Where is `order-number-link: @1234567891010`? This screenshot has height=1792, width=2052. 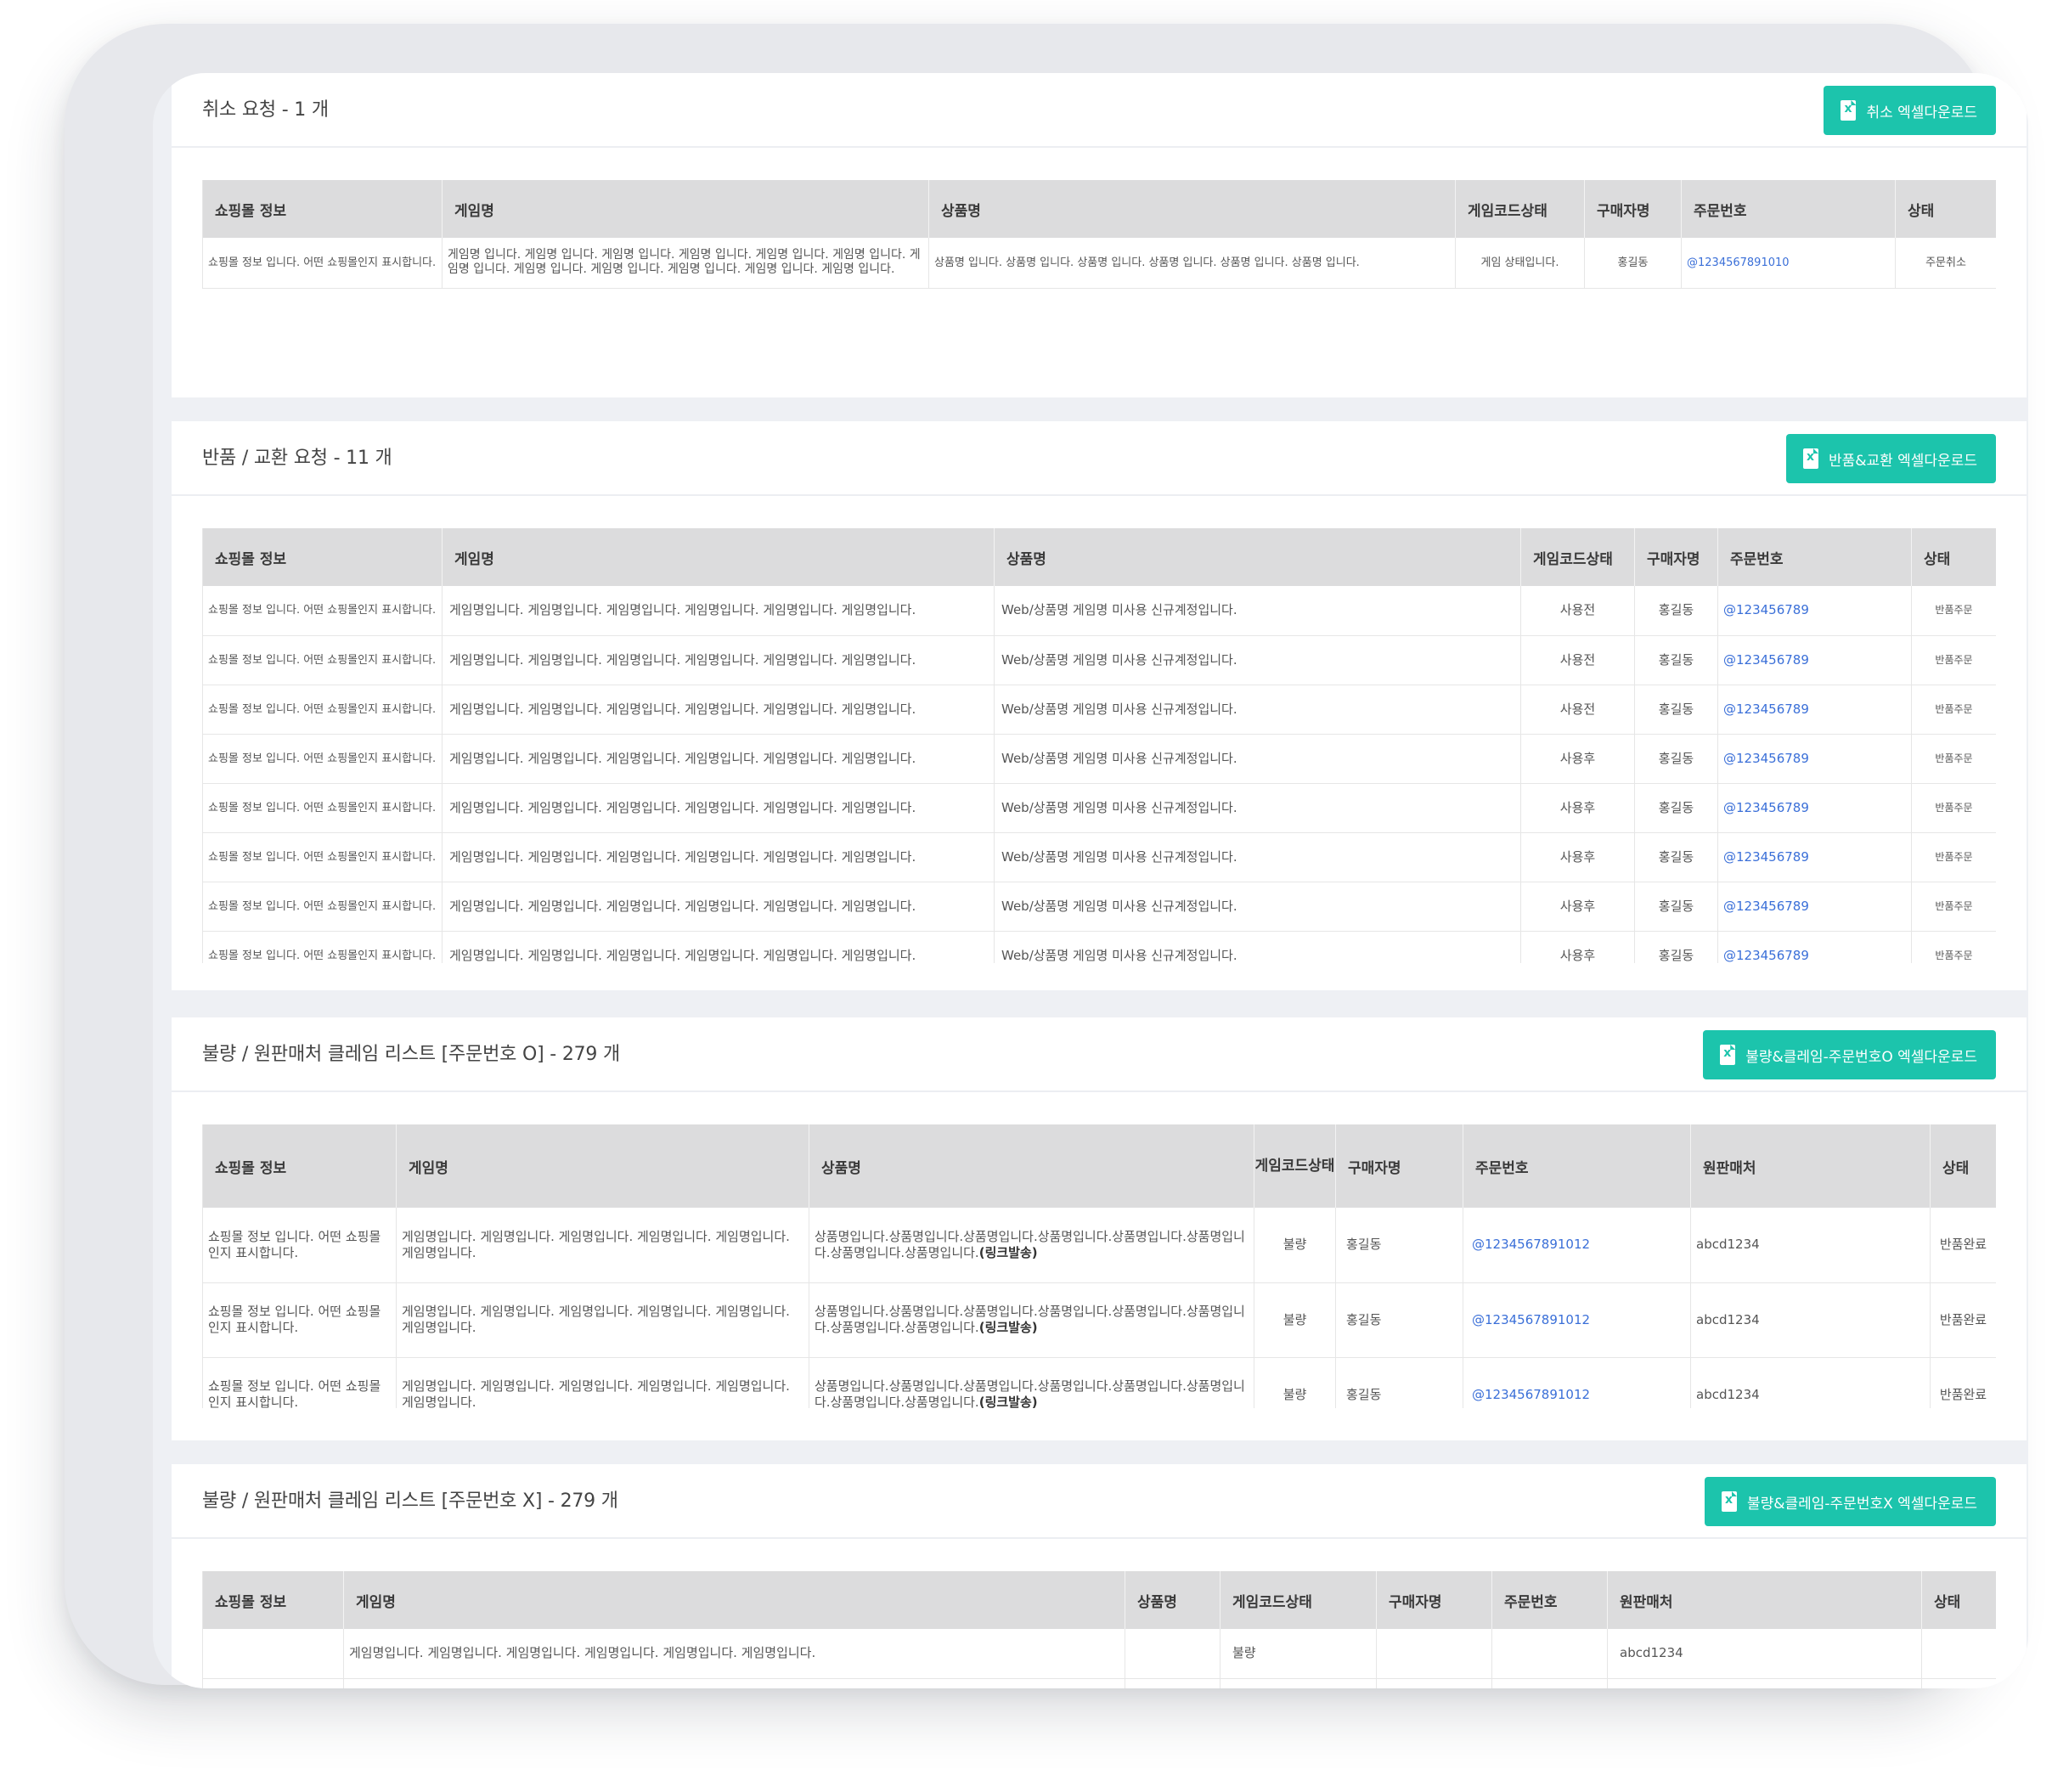 order-number-link: @1234567891010 is located at coordinates (1788, 263).